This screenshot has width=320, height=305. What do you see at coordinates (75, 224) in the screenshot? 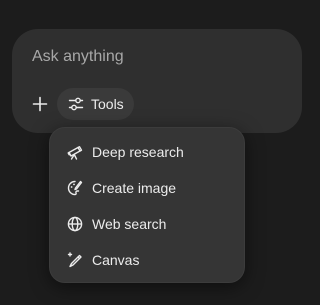
I see `globe-icon` at bounding box center [75, 224].